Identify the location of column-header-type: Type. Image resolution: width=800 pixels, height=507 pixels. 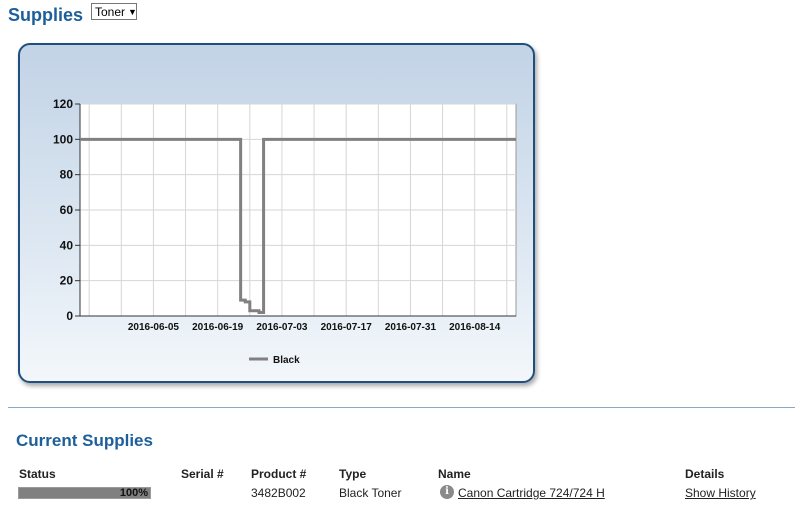
(353, 474).